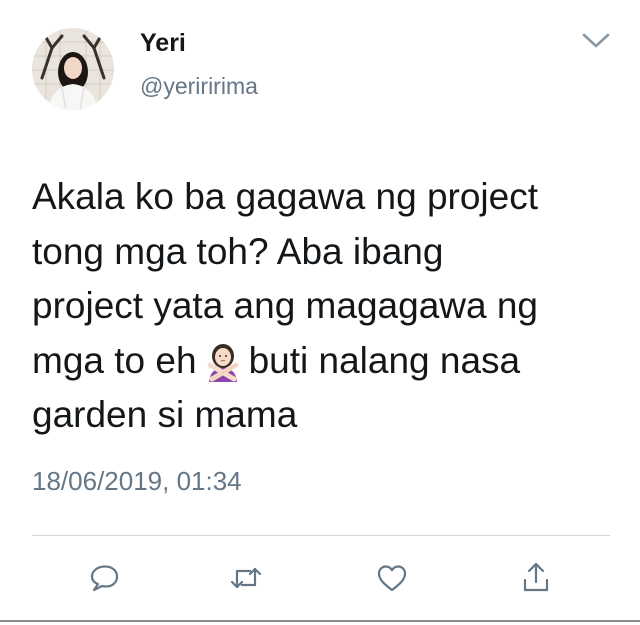 The width and height of the screenshot is (640, 625). What do you see at coordinates (285, 196) in the screenshot?
I see `tweet-line: Akala ko ba gagawa ng project` at bounding box center [285, 196].